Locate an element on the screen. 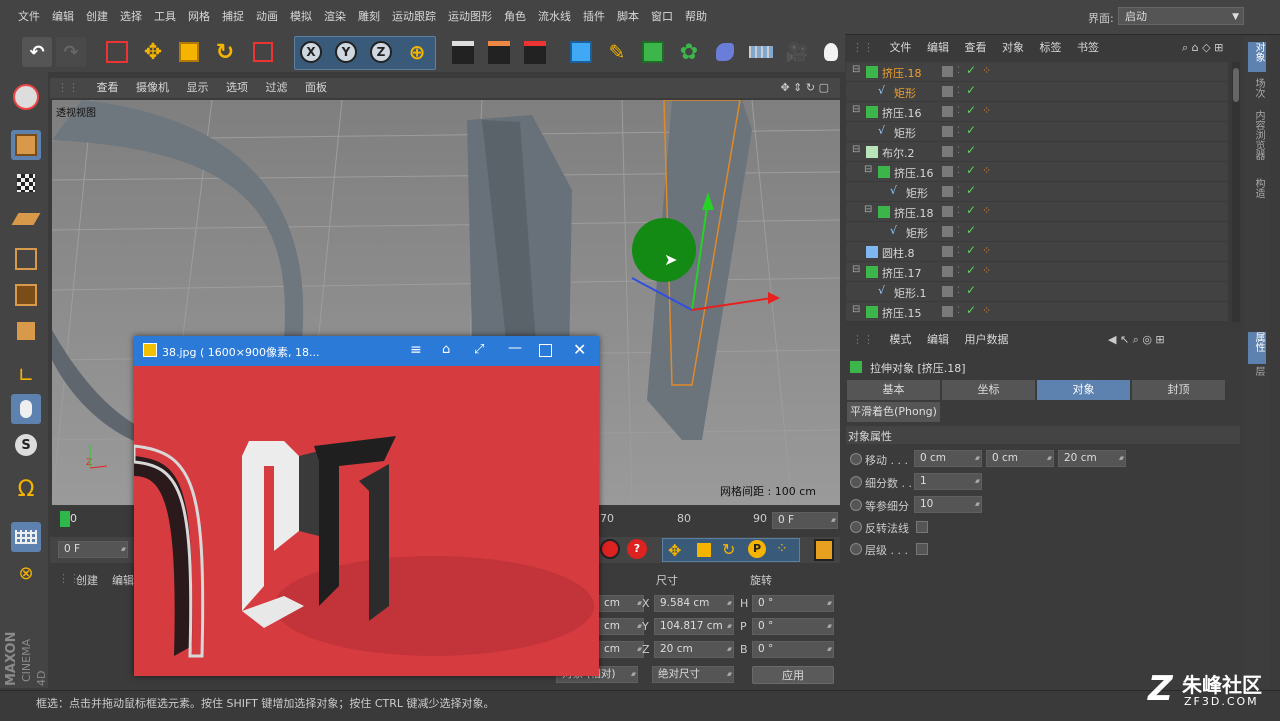  floor-button is located at coordinates (761, 52).